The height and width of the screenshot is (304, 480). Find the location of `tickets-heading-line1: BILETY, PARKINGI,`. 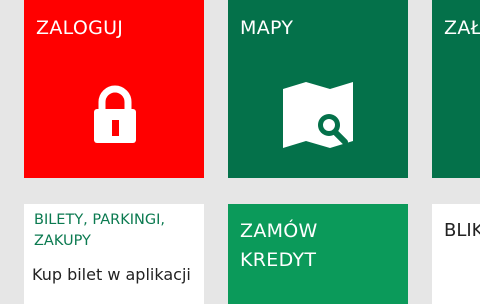

tickets-heading-line1: BILETY, PARKINGI, is located at coordinates (99, 220).